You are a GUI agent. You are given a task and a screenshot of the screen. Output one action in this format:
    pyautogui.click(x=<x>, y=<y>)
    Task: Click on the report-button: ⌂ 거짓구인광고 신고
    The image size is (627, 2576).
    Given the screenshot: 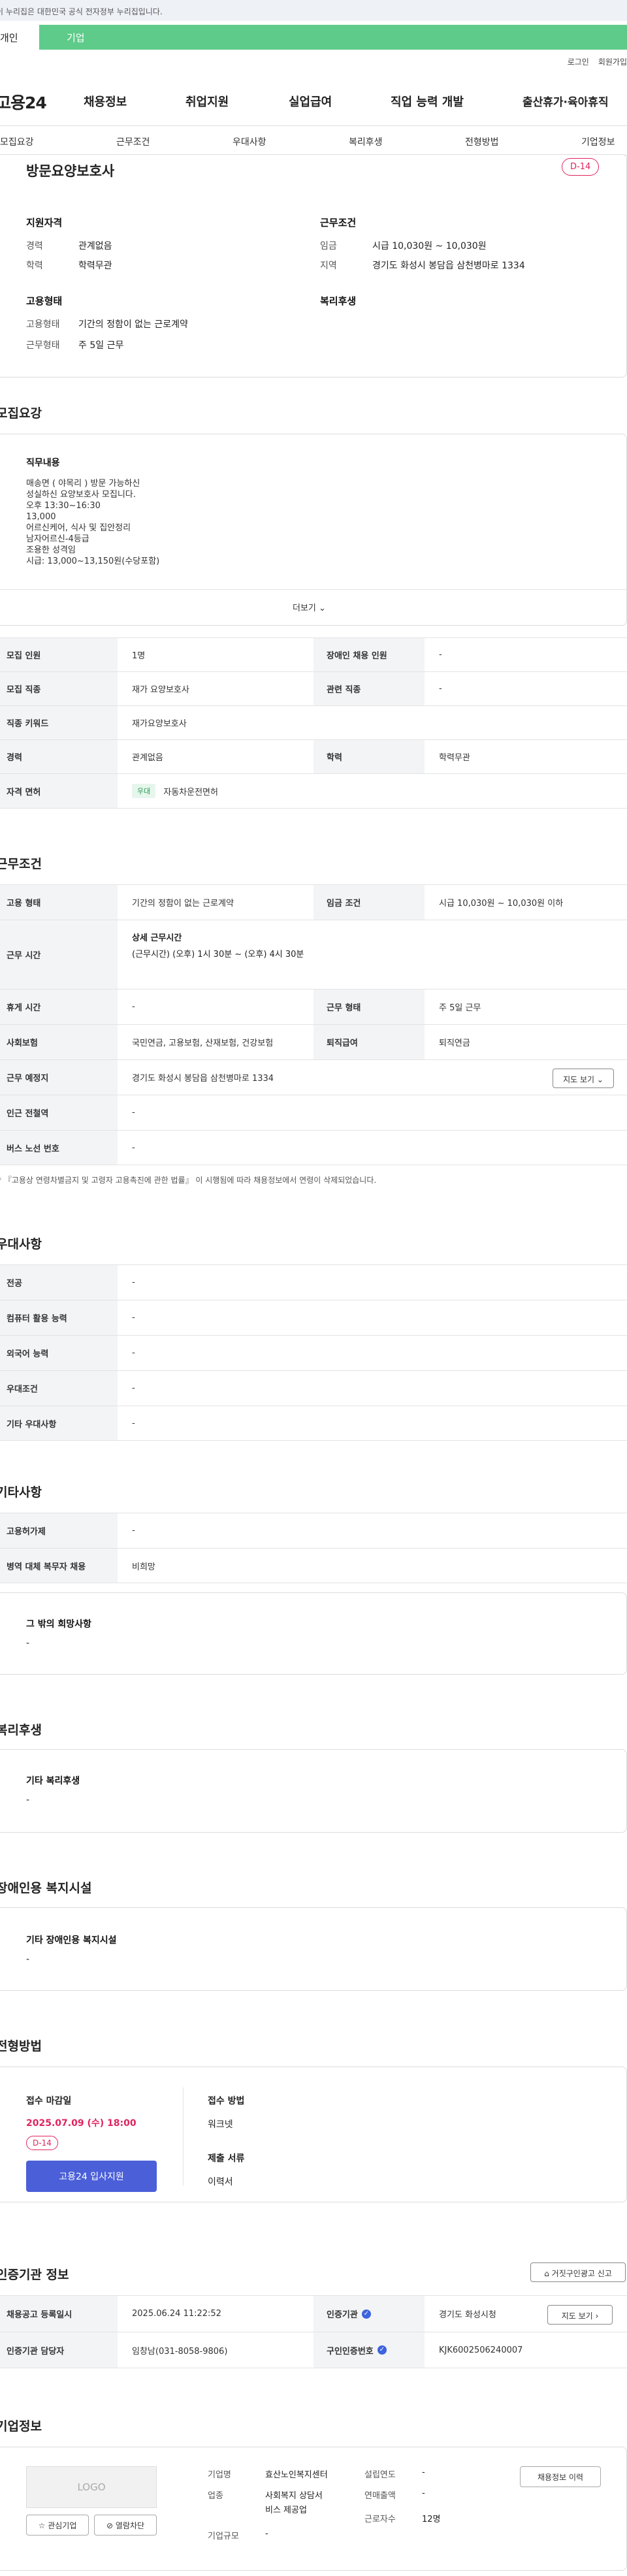 What is the action you would take?
    pyautogui.click(x=578, y=2272)
    